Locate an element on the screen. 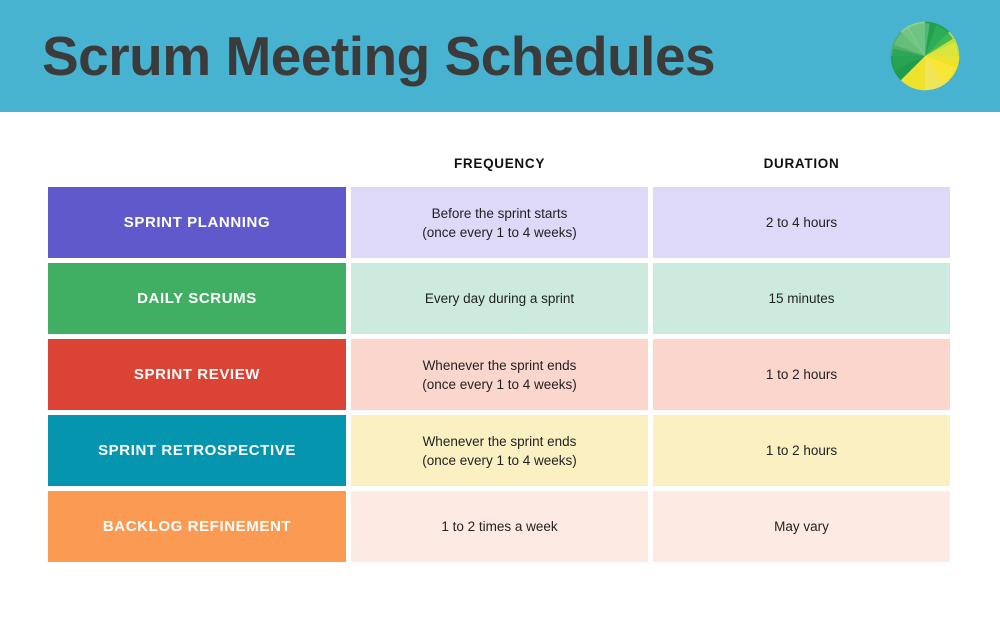 This screenshot has width=1000, height=625. duration-cell-sprint-retrospective: 1 to 2 hours is located at coordinates (801, 450).